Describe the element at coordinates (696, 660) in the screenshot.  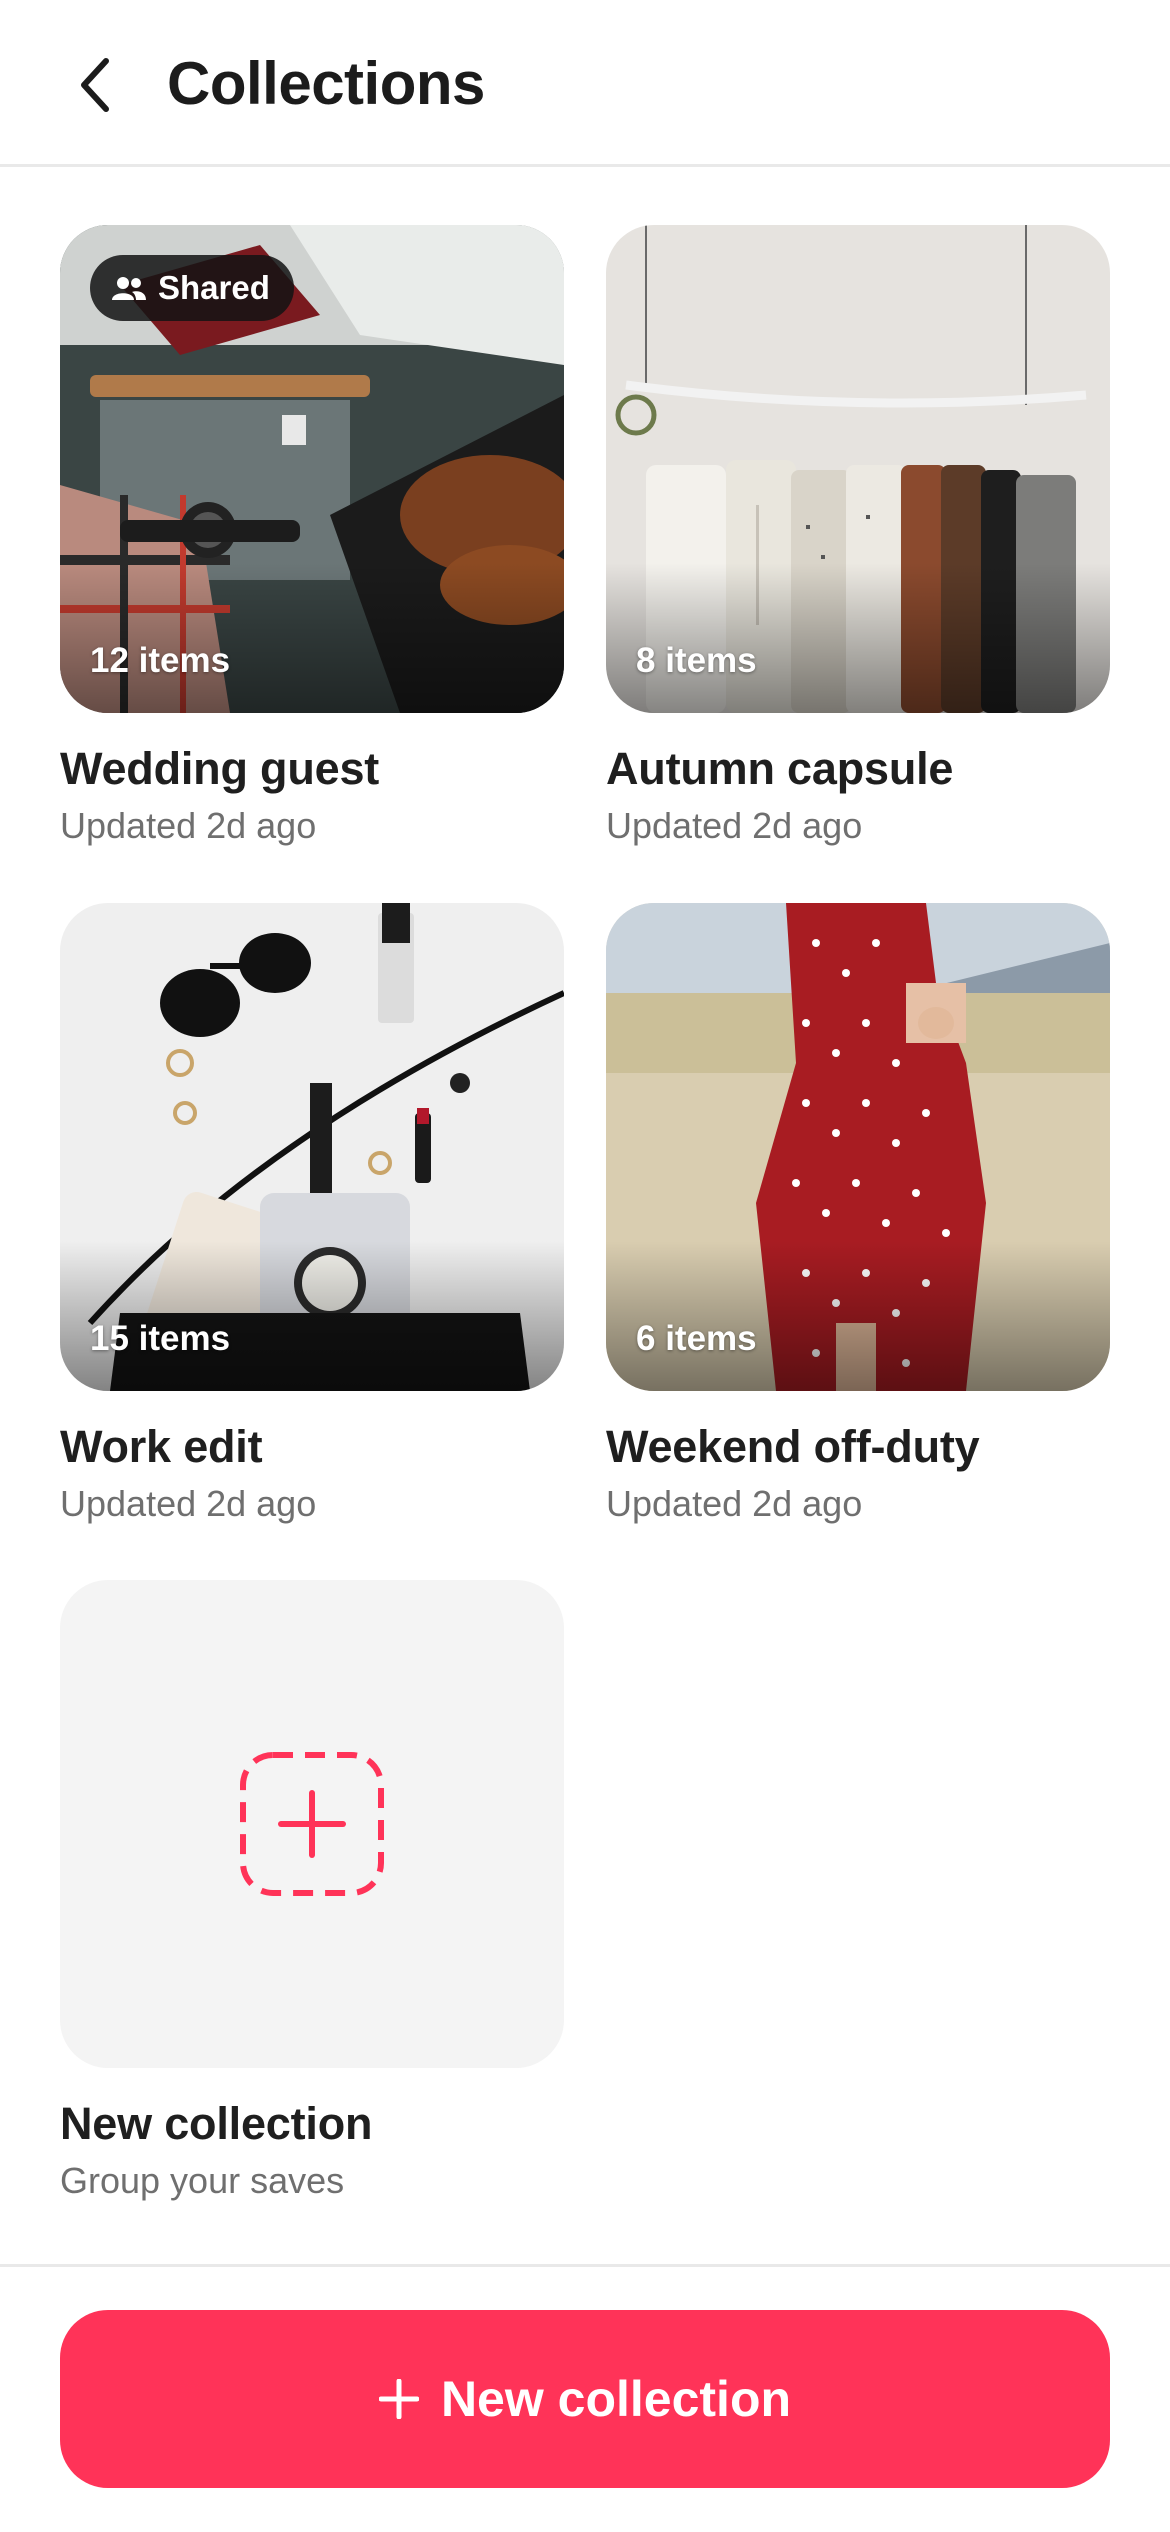
I see `item-count: 8 items` at that location.